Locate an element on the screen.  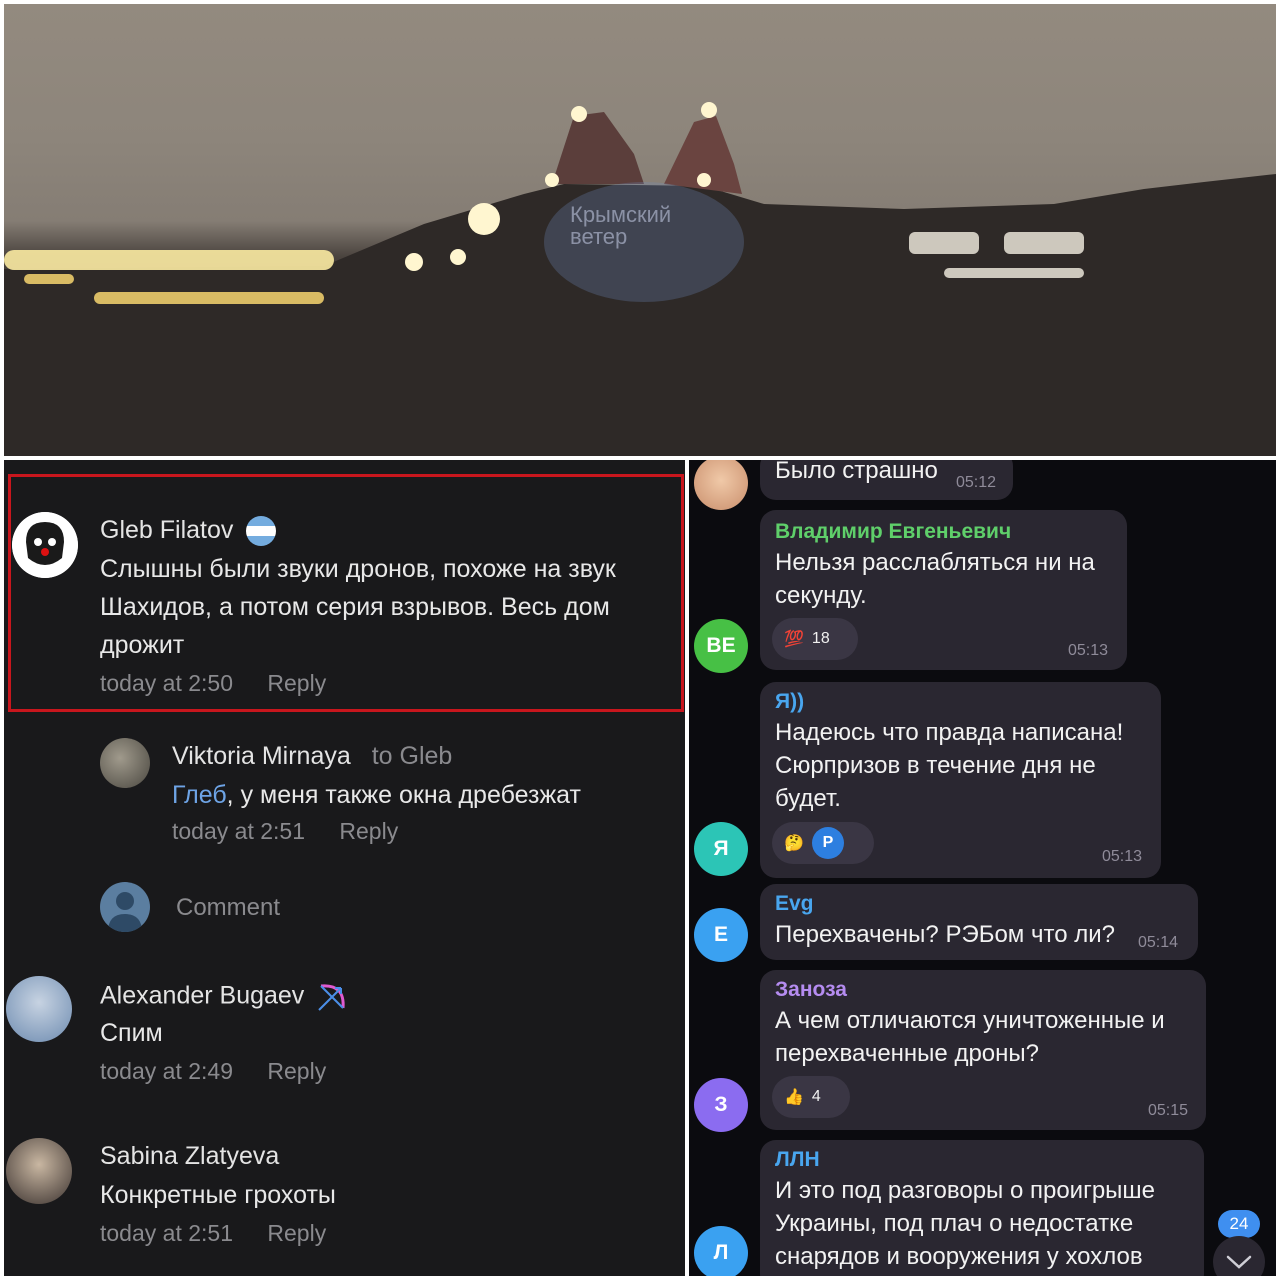
message-time: 05:15 is located at coordinates (1168, 1110).